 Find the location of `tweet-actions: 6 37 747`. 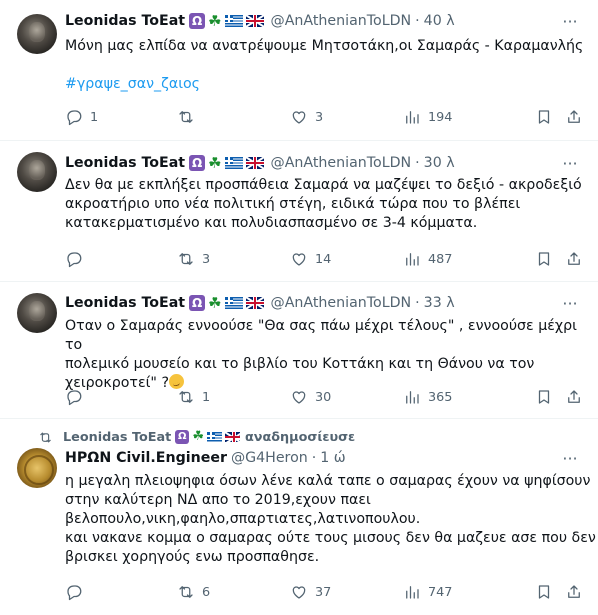

tweet-actions: 6 37 747 is located at coordinates (325, 592).